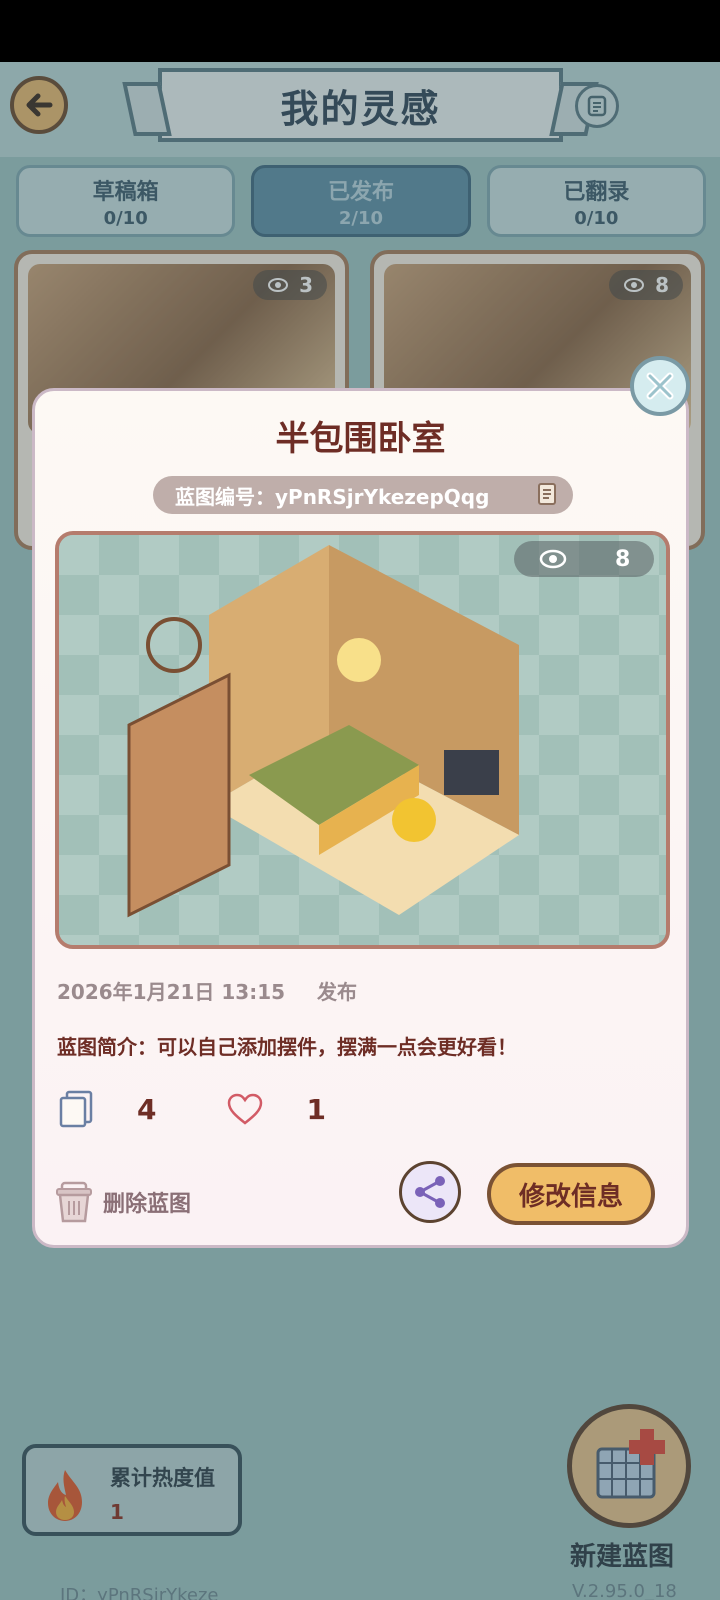 This screenshot has height=1600, width=720. What do you see at coordinates (584, 559) in the screenshot?
I see `view-count-badge: 8` at bounding box center [584, 559].